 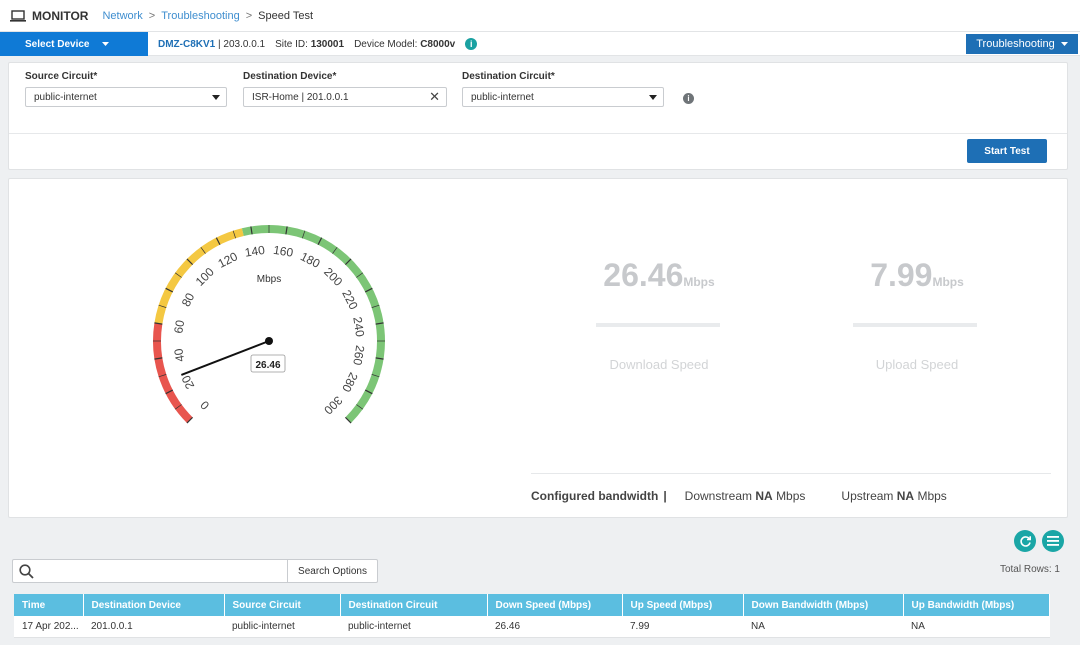 I want to click on column-header-down-bandwidth: Down Bandwidth (Mbps), so click(x=823, y=605).